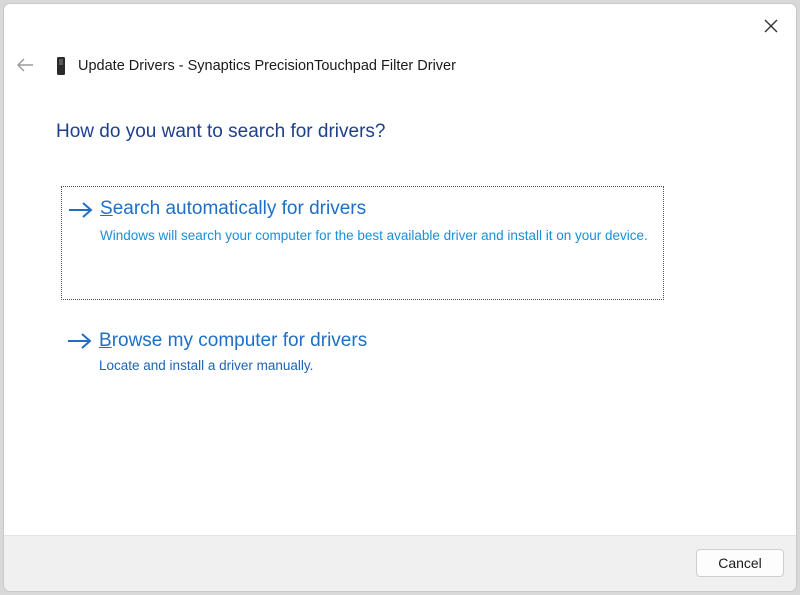 This screenshot has width=800, height=595. I want to click on close-button, so click(771, 26).